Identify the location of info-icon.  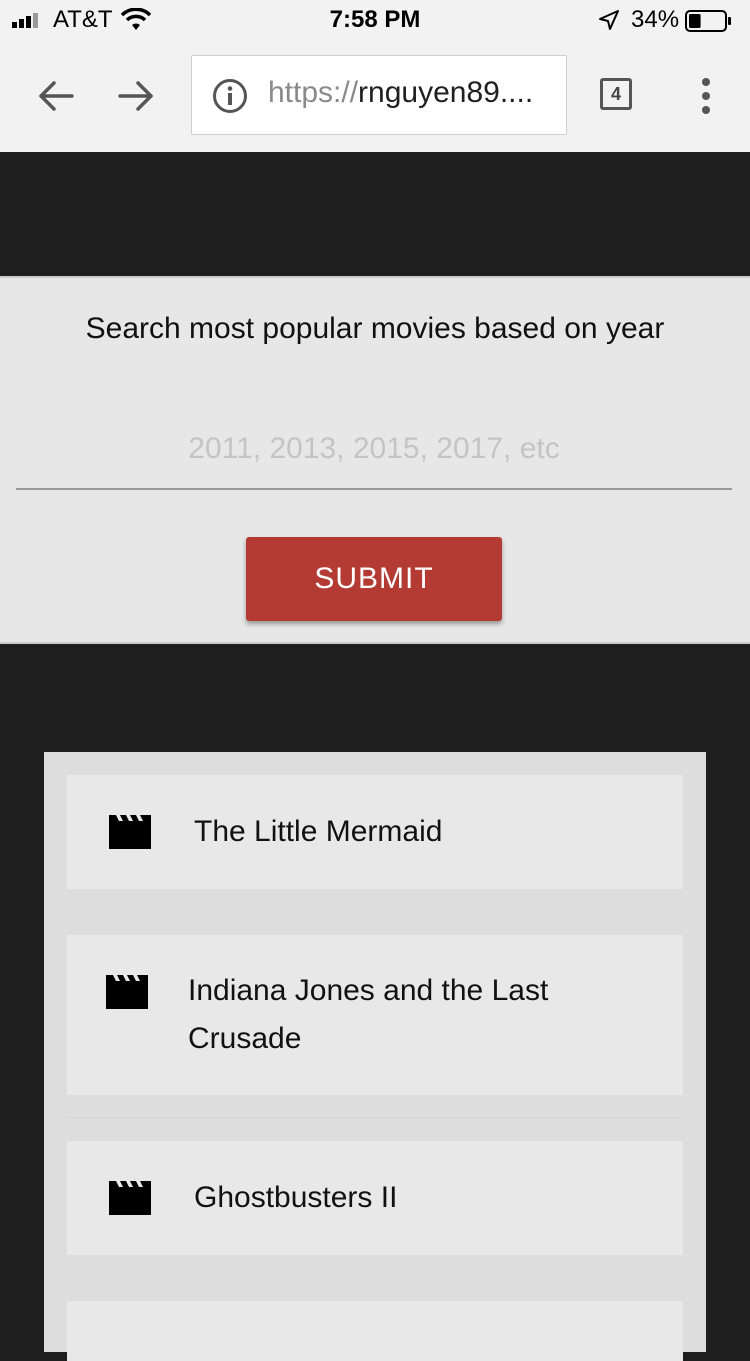
(230, 96).